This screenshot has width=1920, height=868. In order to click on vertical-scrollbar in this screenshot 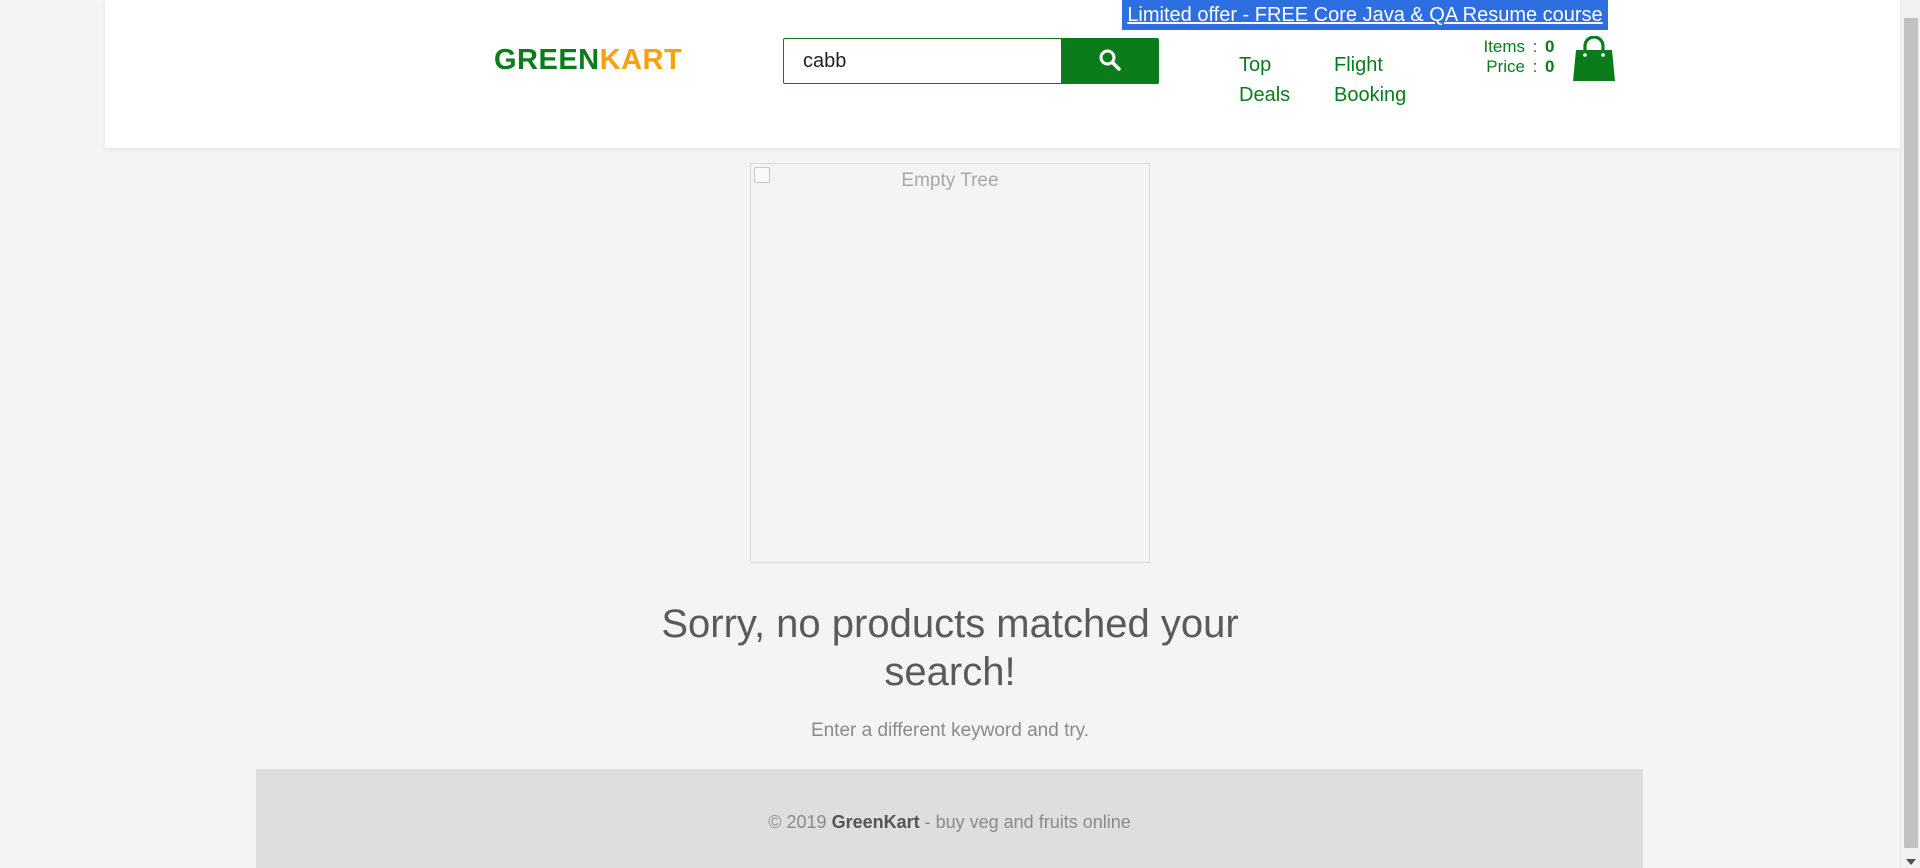, I will do `click(1910, 434)`.